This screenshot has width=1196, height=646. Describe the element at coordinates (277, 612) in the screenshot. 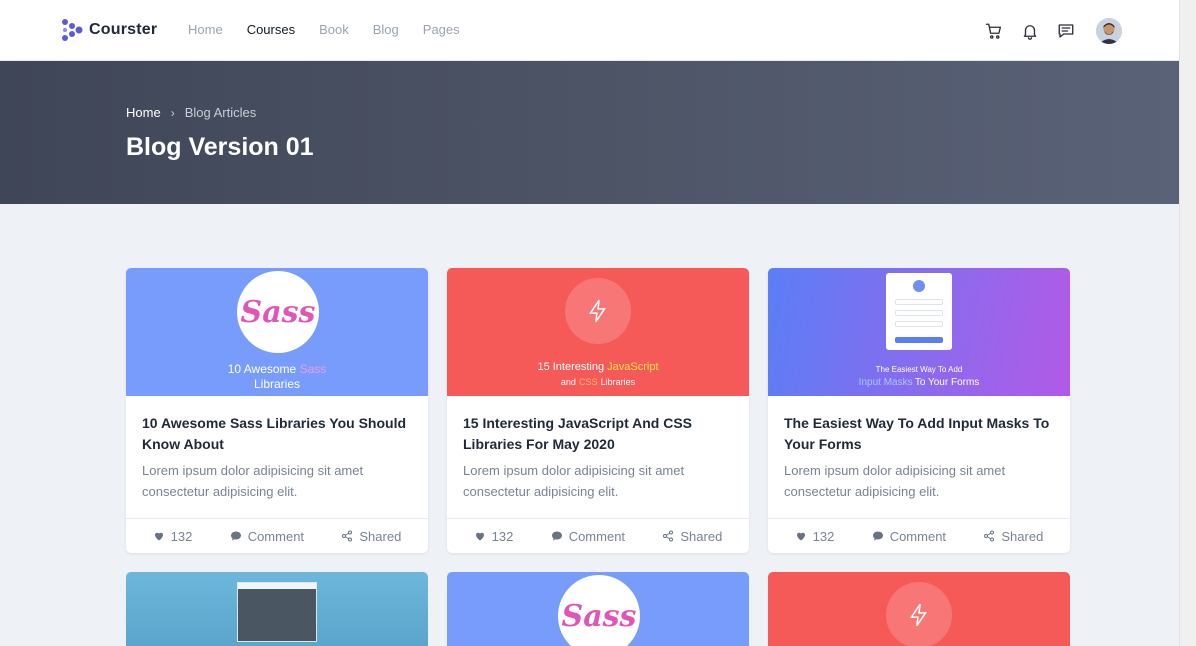

I see `terminal-window-icon` at that location.